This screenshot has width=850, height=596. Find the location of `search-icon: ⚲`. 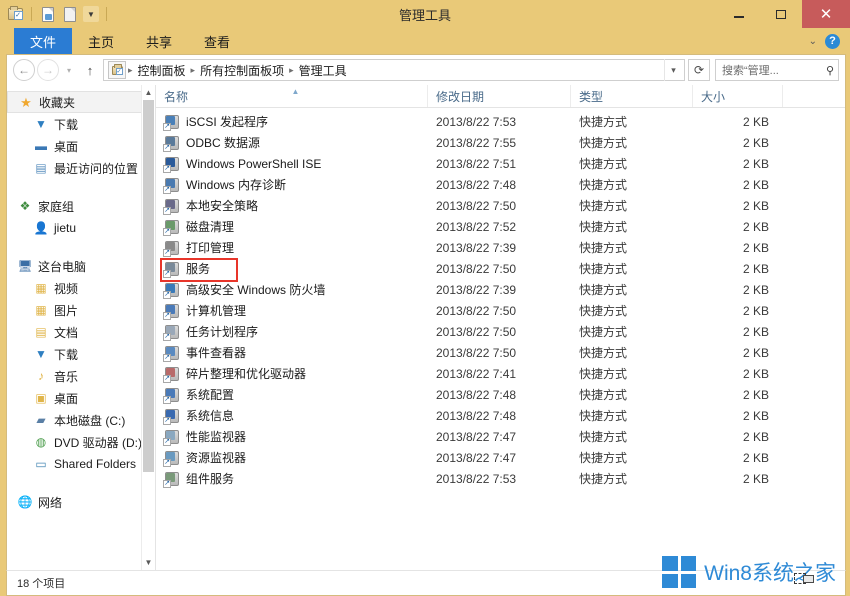

search-icon: ⚲ is located at coordinates (830, 70).